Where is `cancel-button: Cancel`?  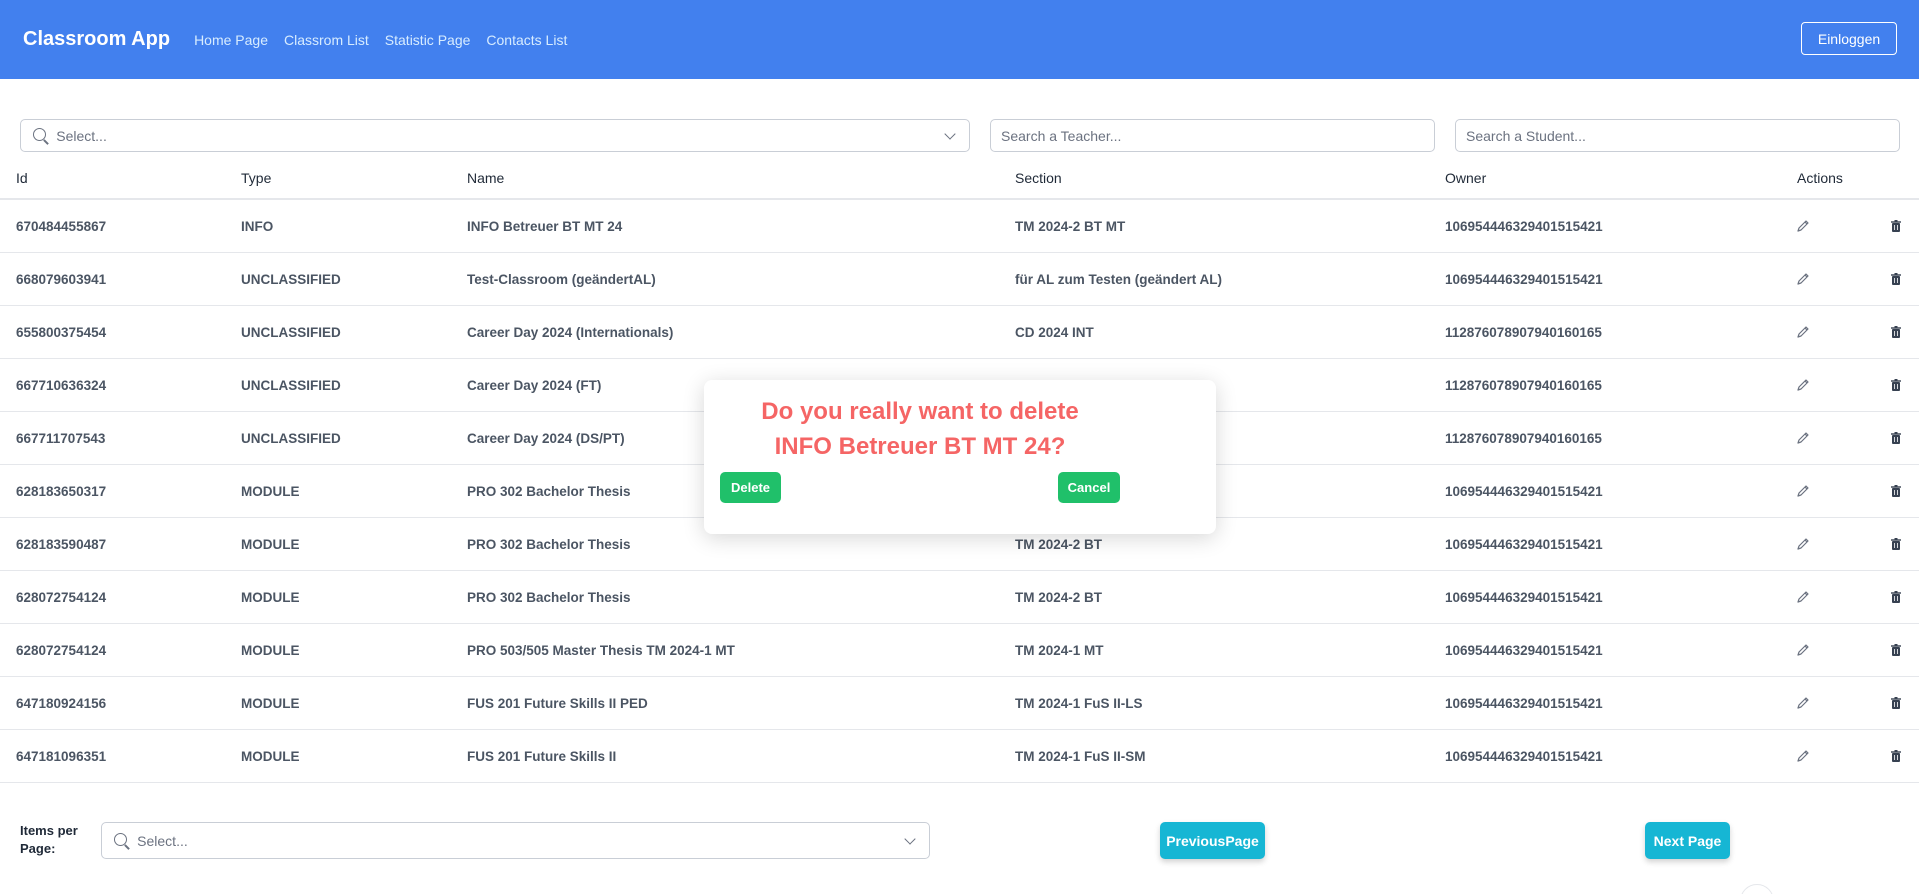
cancel-button: Cancel is located at coordinates (1089, 487).